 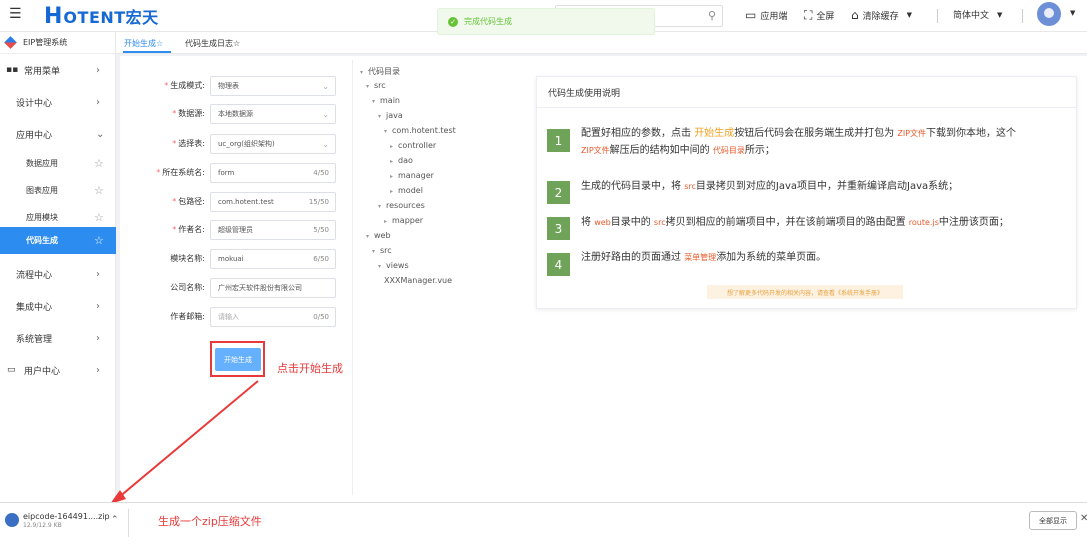 I want to click on tree-node: ▸ controller, so click(x=413, y=145).